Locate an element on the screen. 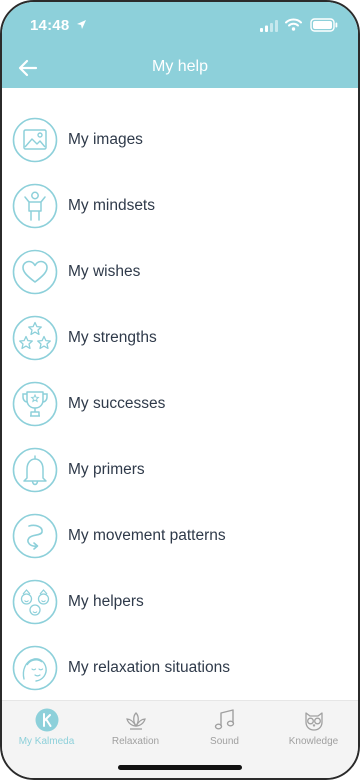 Image resolution: width=360 pixels, height=780 pixels. status-time: 14:48 is located at coordinates (50, 25).